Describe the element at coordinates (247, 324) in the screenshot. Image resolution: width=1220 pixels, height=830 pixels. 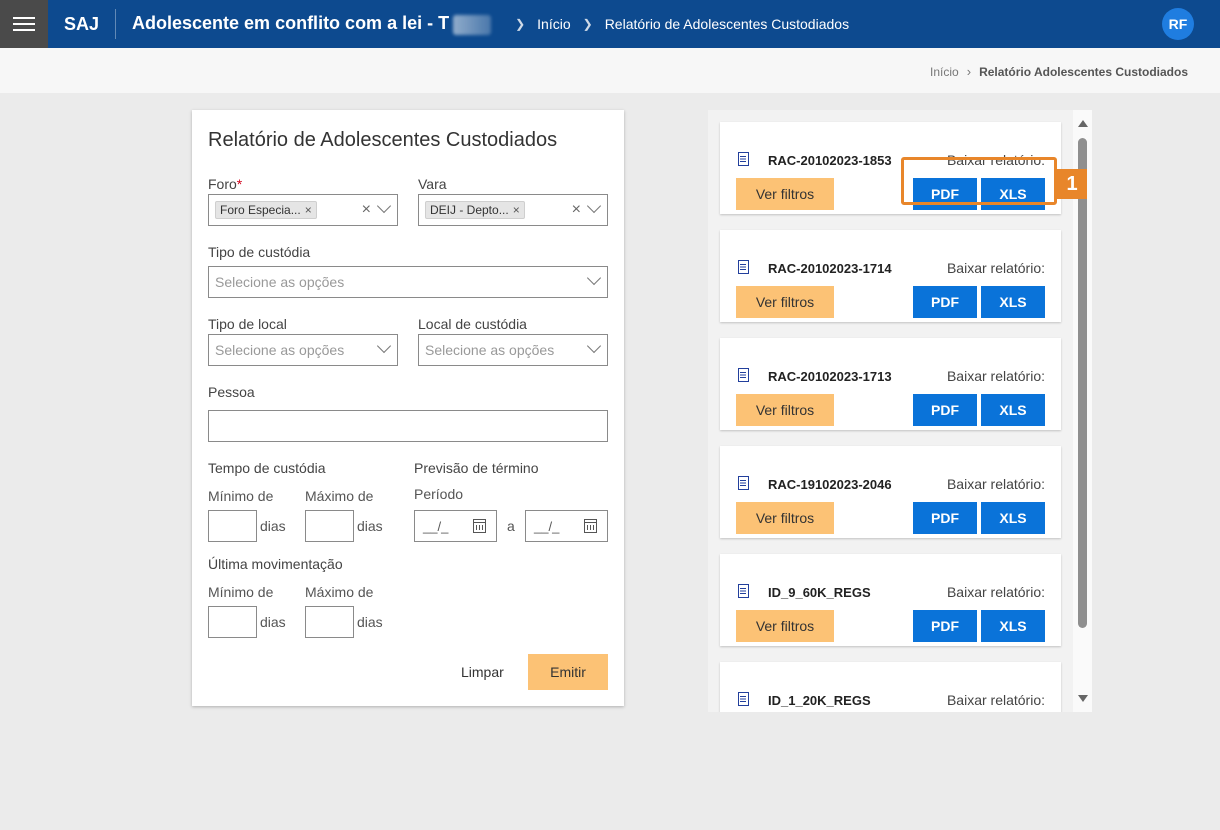
I see `tipo-local-label: Tipo de local` at that location.